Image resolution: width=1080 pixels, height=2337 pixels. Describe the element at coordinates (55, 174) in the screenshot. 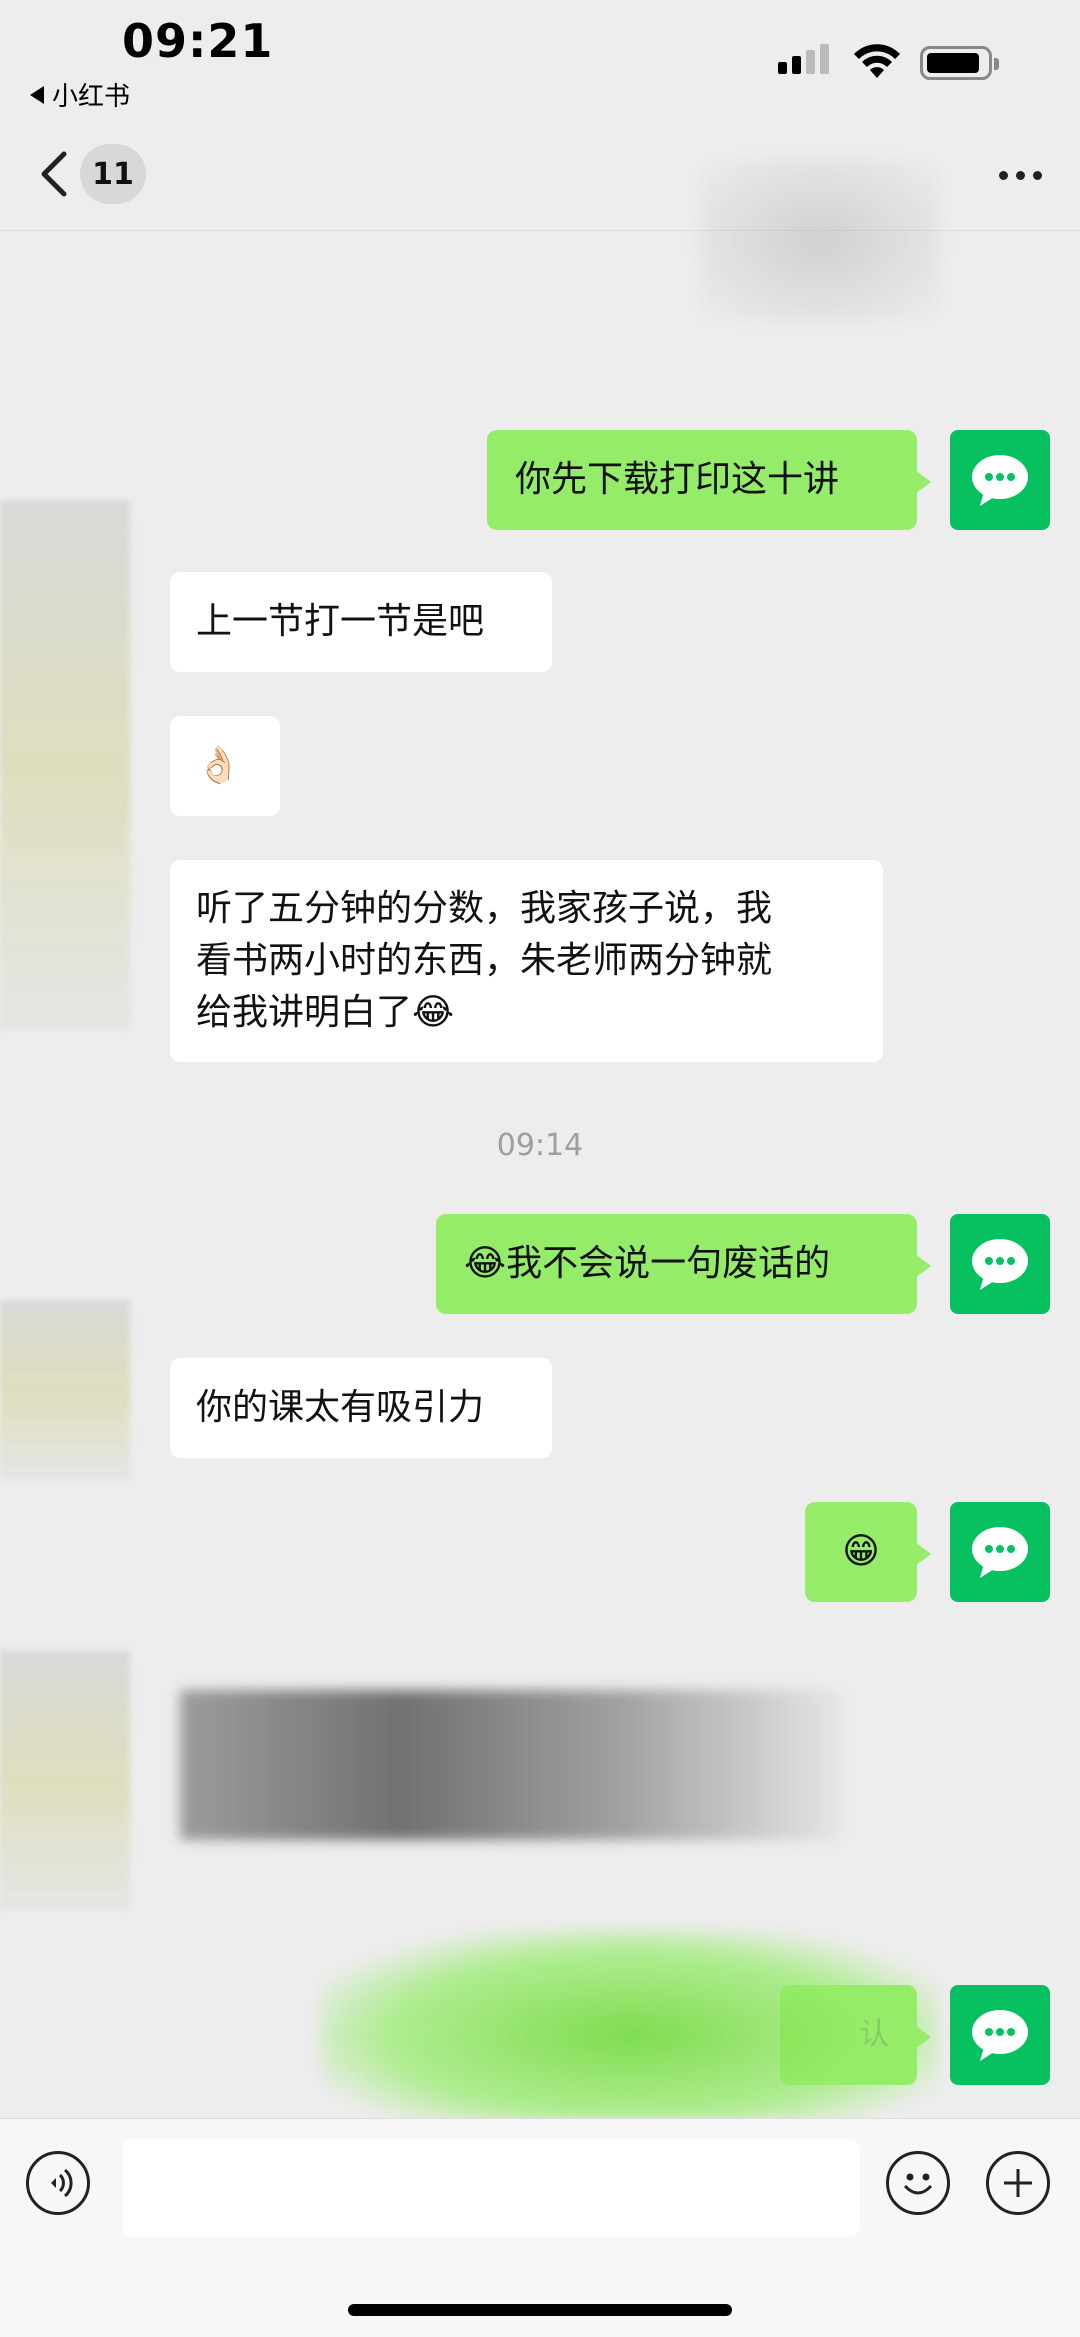

I see `chevron-left-icon` at that location.